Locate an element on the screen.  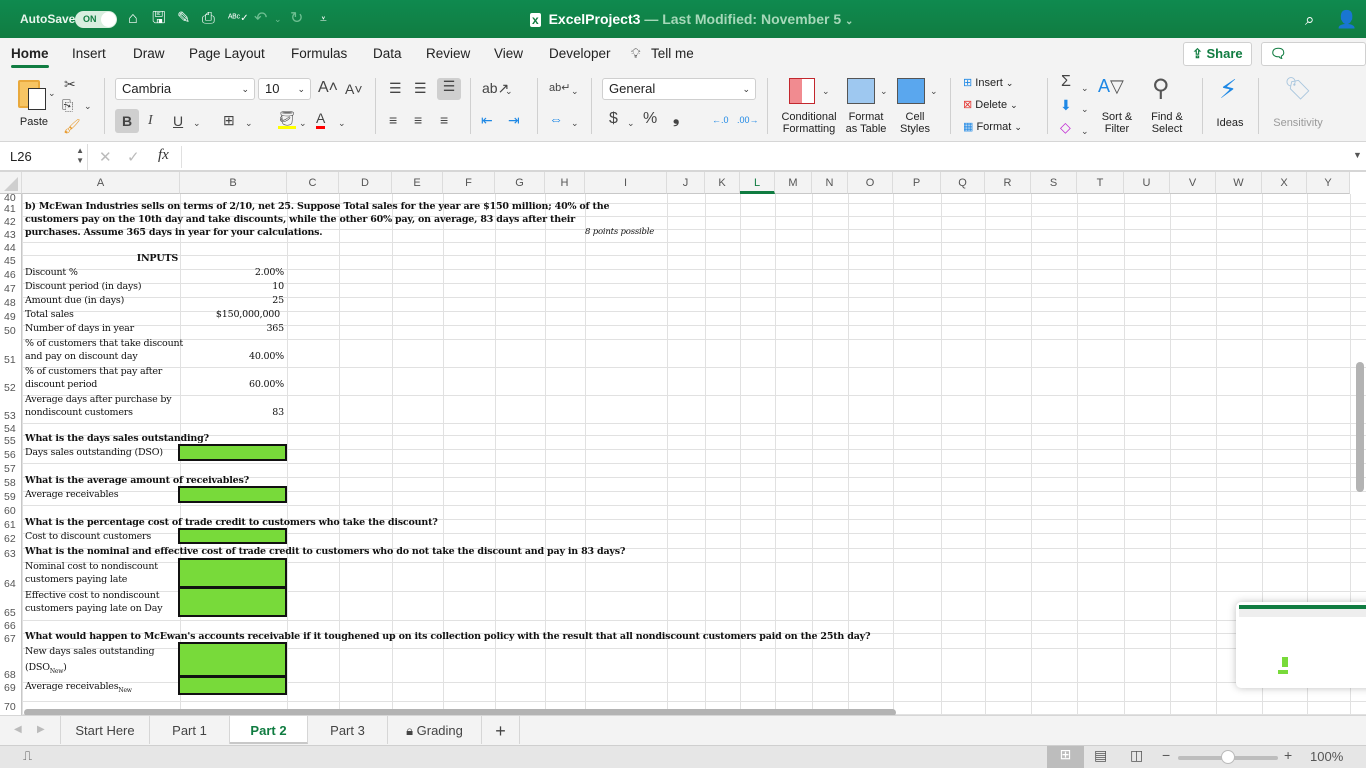
cut-icon: ✂ is located at coordinates (70, 84).